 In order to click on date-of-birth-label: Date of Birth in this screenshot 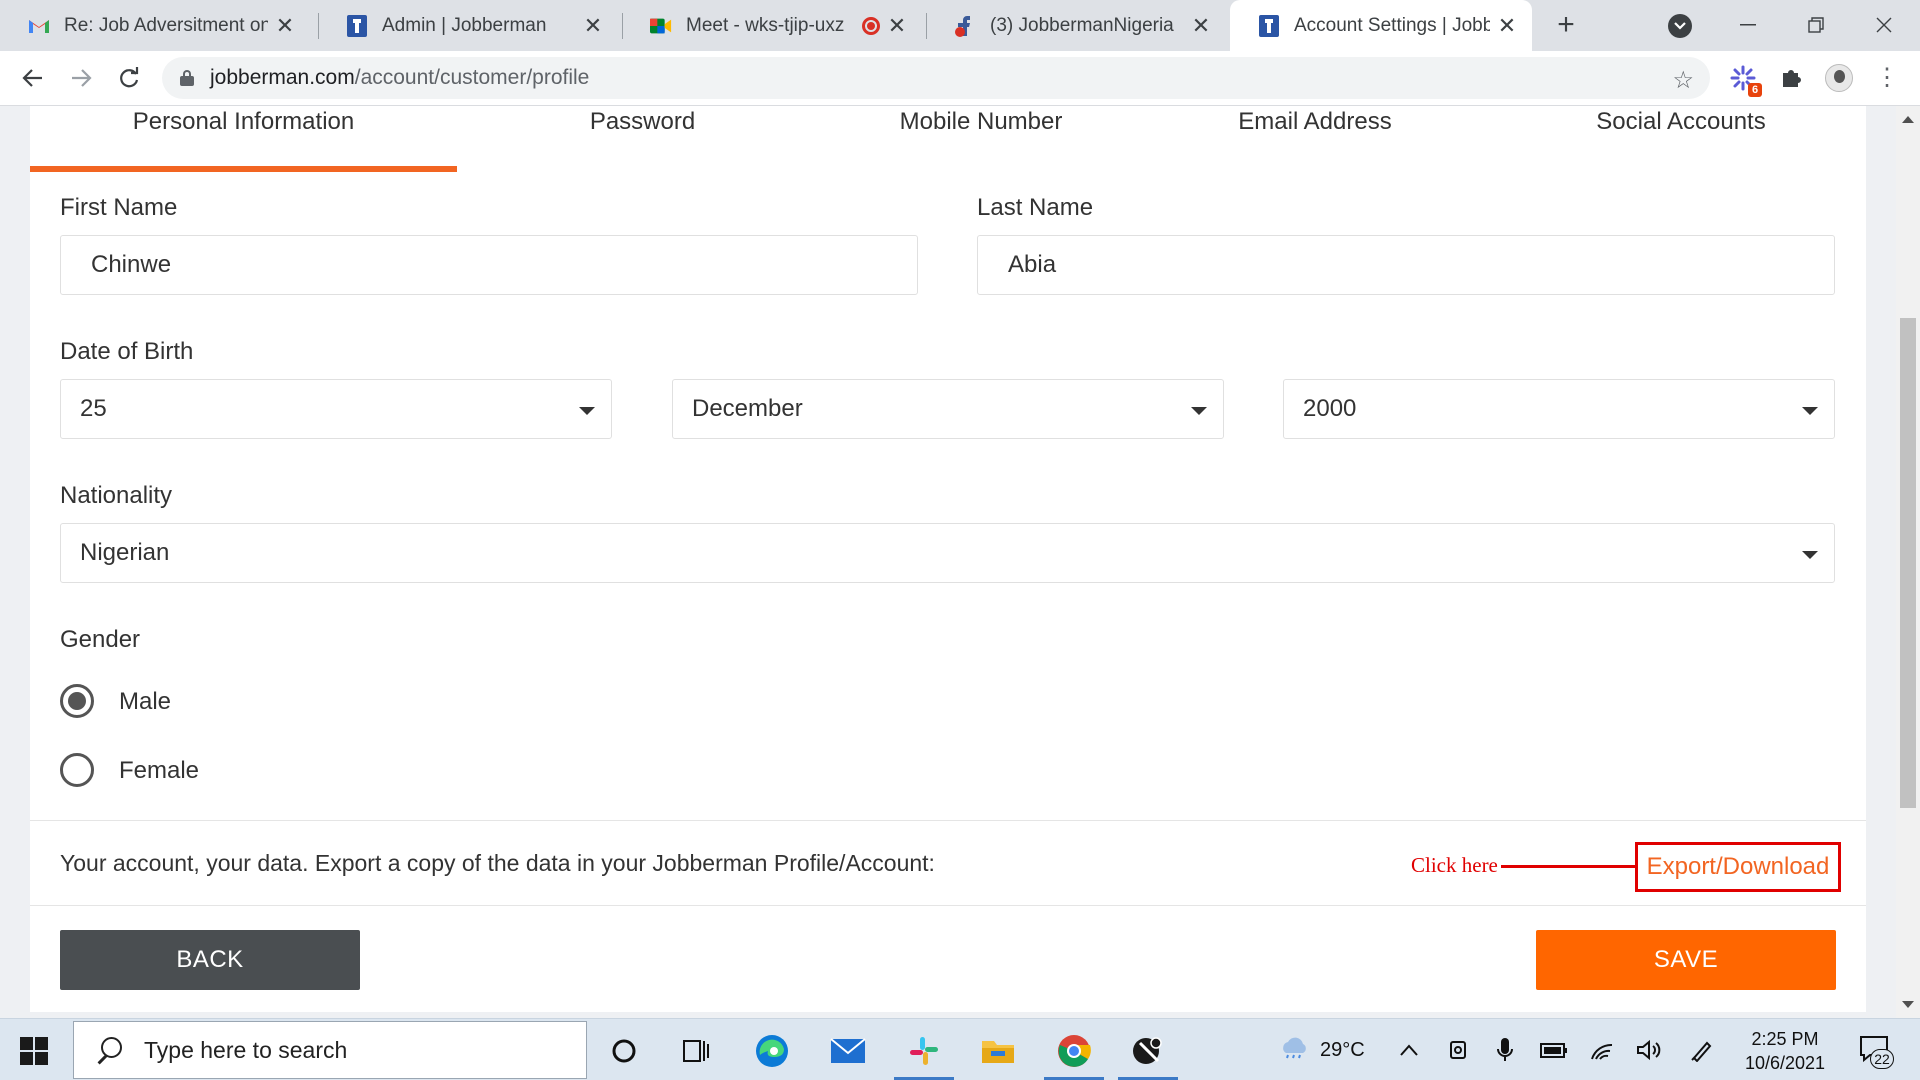, I will do `click(127, 351)`.